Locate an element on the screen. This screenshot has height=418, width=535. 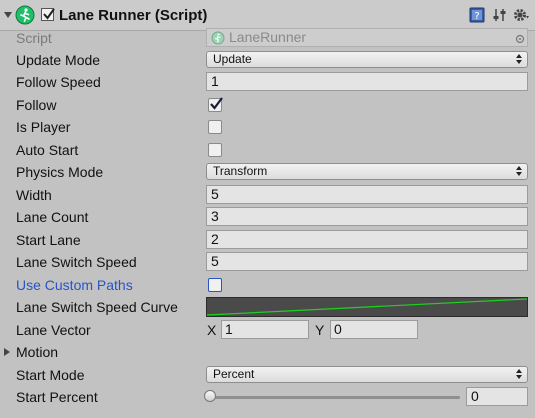
row-motion: Motion is located at coordinates (267, 352).